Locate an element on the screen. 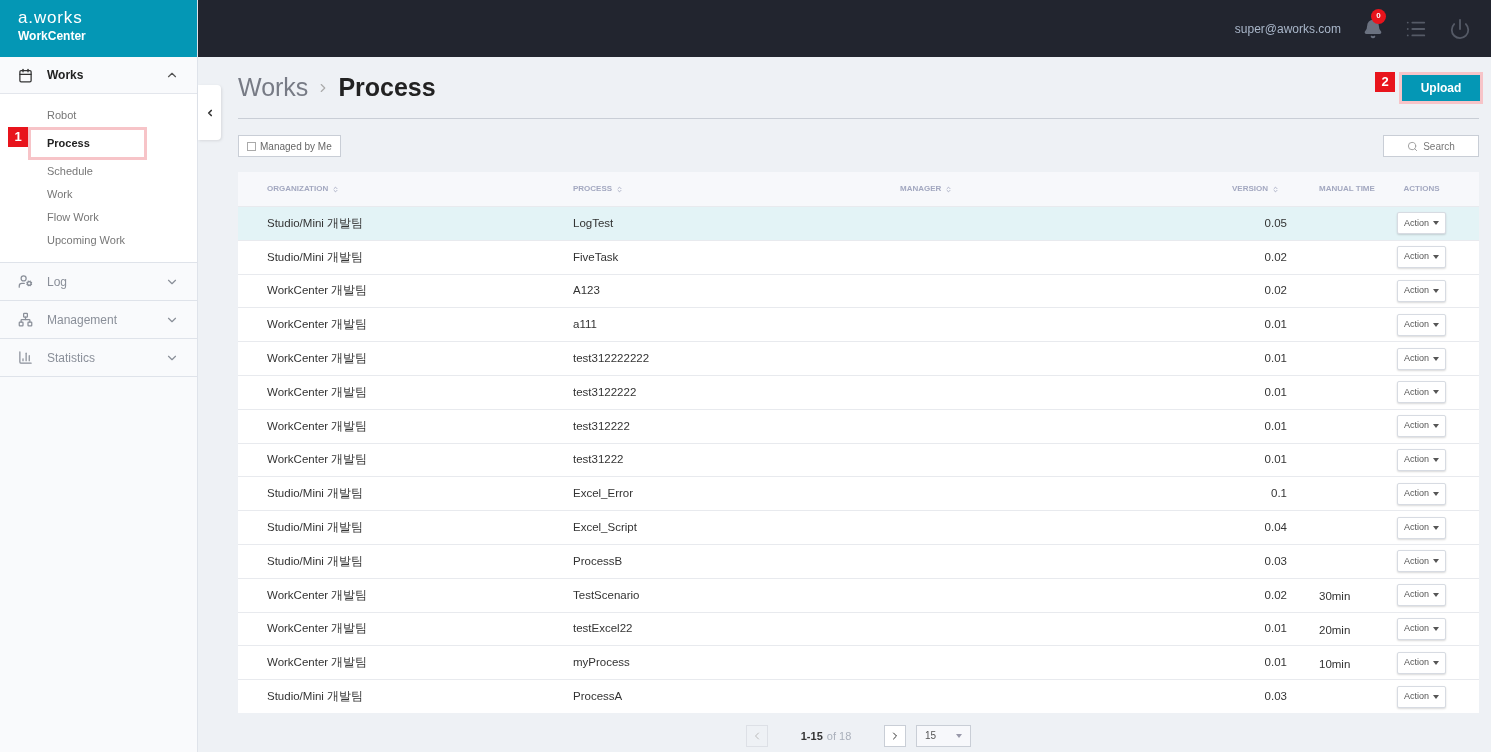 The width and height of the screenshot is (1491, 752). breadcrumb-parent: Works is located at coordinates (273, 87).